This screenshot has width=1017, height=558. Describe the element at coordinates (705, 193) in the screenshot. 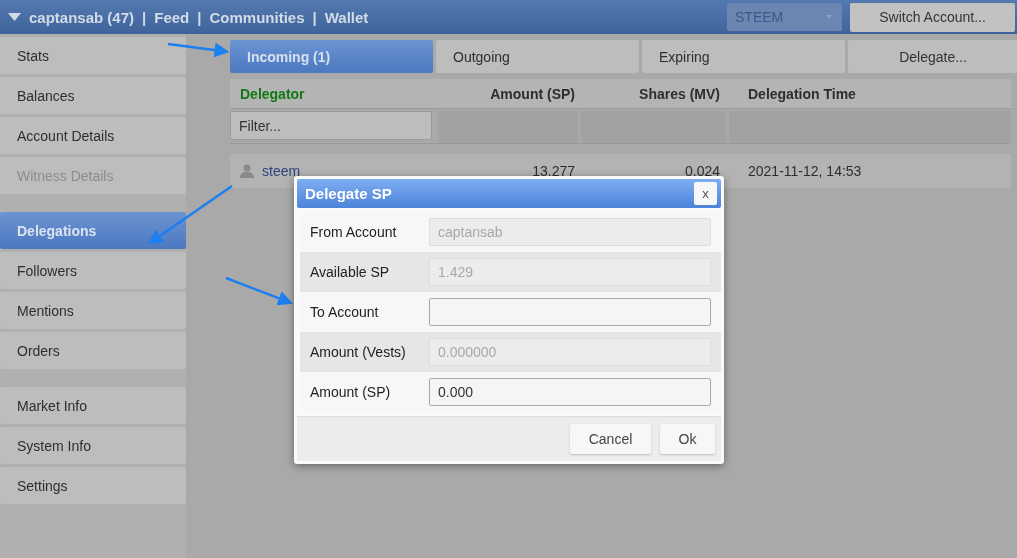

I see `close-button: x` at that location.